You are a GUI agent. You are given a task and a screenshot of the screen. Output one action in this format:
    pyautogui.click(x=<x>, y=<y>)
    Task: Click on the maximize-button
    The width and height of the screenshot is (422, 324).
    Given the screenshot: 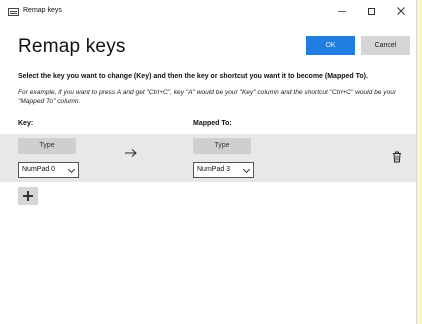 What is the action you would take?
    pyautogui.click(x=371, y=12)
    